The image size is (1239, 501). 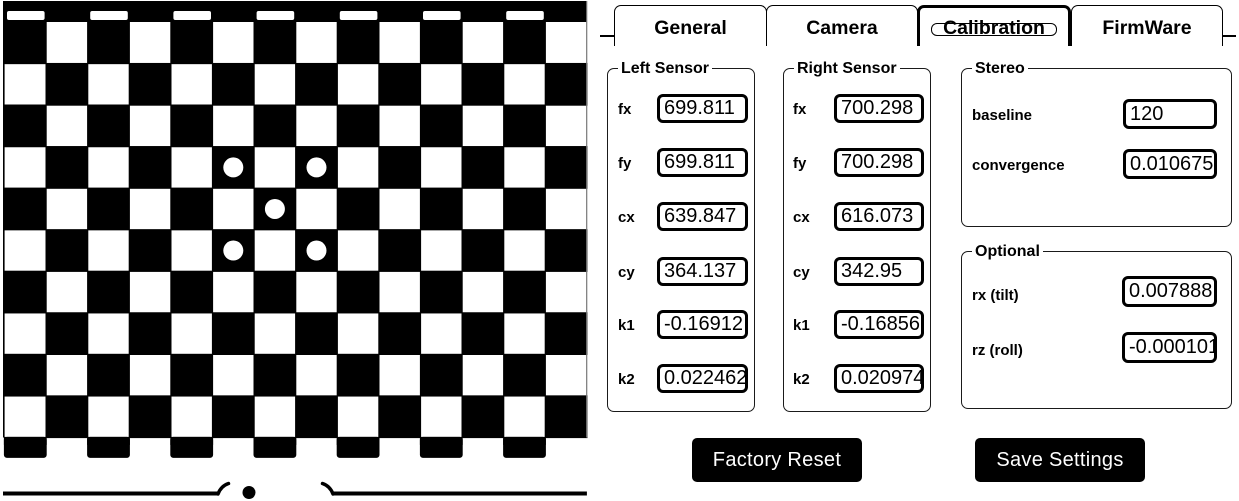 I want to click on stereo-baseline-input, so click(x=1170, y=114).